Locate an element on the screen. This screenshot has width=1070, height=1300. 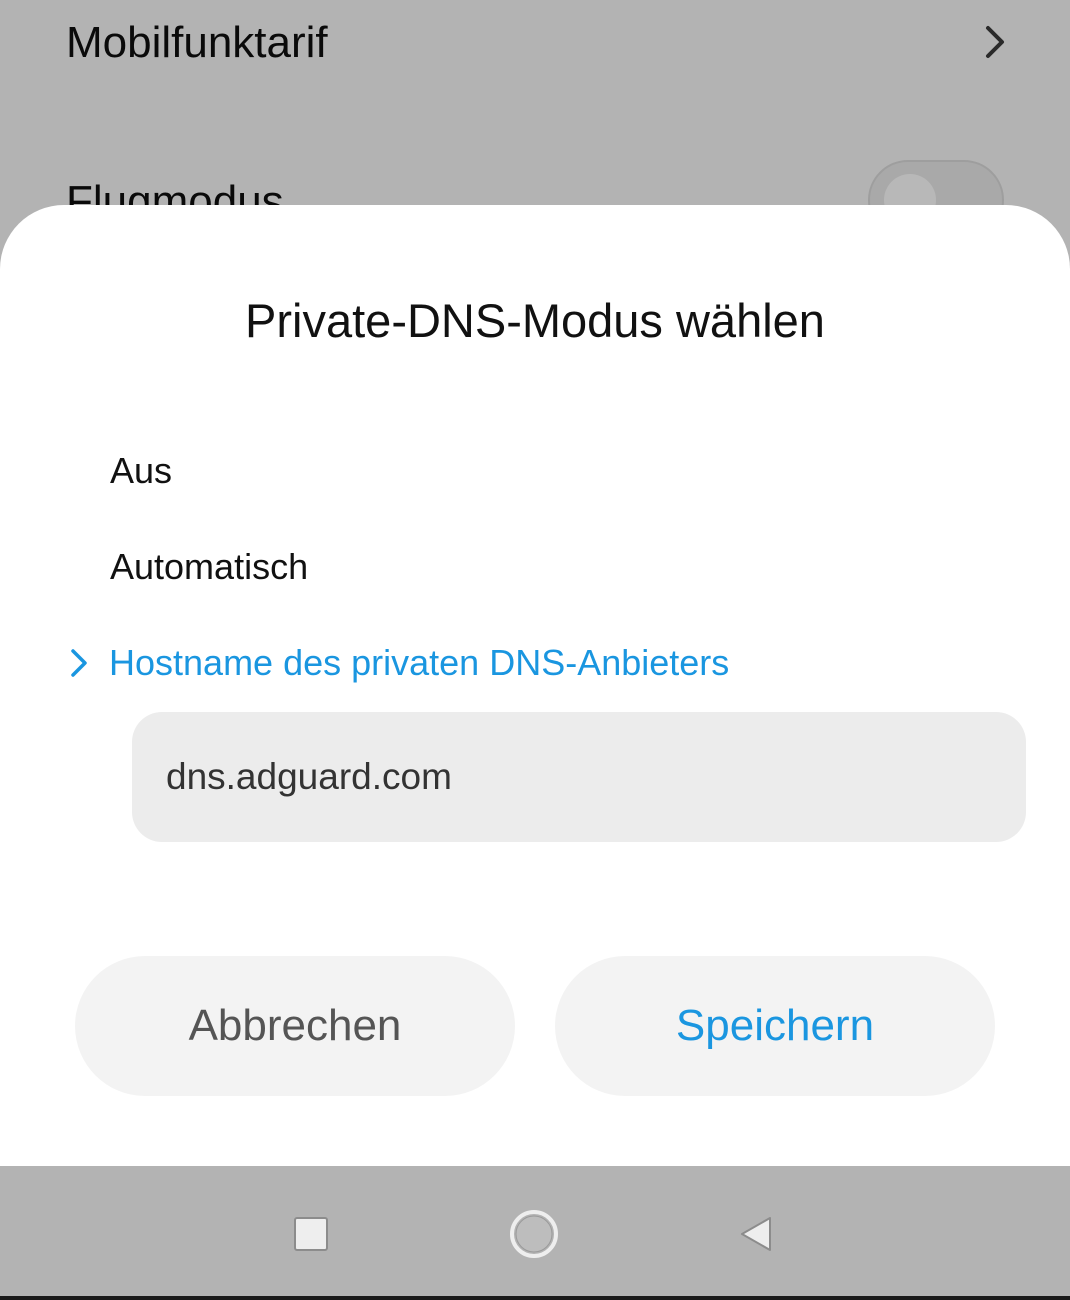
bottom-edge is located at coordinates (535, 1298).